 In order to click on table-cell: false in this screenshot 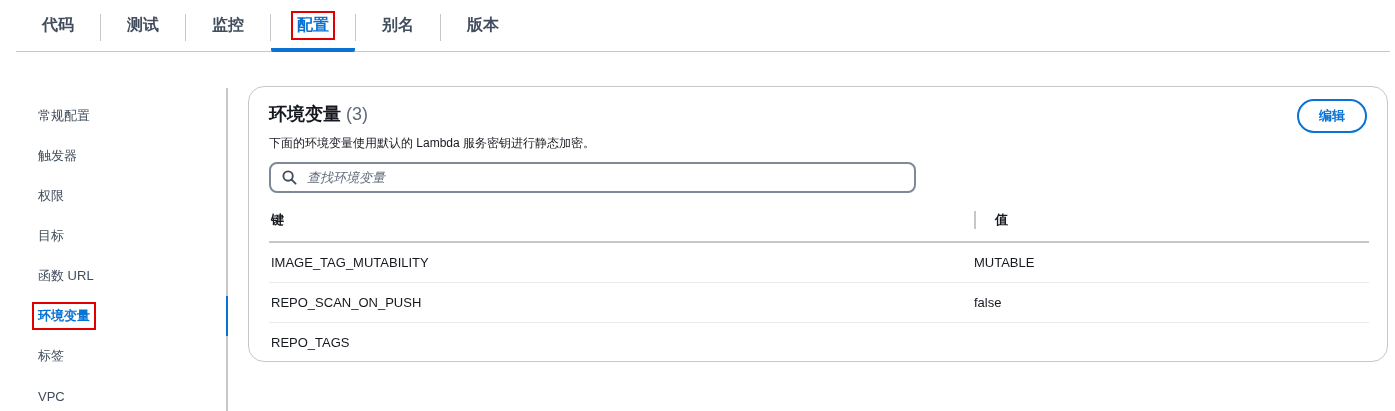, I will do `click(988, 302)`.